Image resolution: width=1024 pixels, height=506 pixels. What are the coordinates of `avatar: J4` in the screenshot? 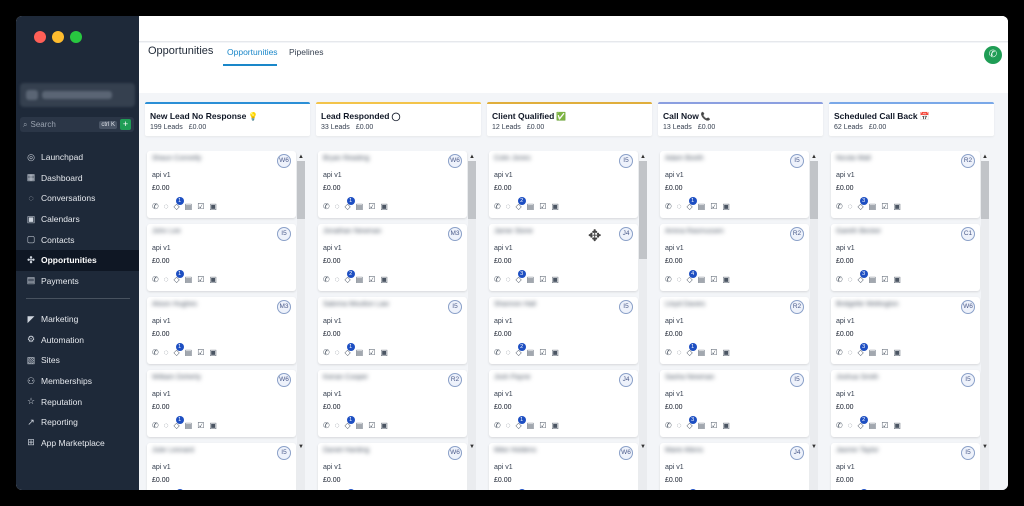 It's located at (797, 453).